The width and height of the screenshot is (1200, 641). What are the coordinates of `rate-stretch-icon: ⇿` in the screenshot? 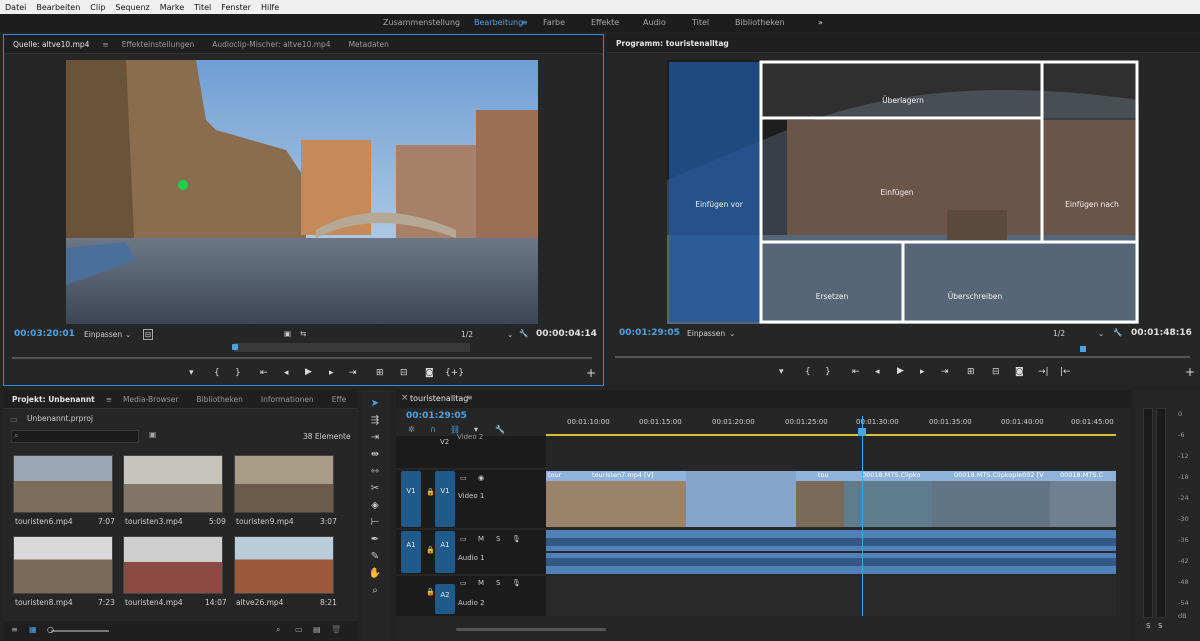 It's located at (375, 471).